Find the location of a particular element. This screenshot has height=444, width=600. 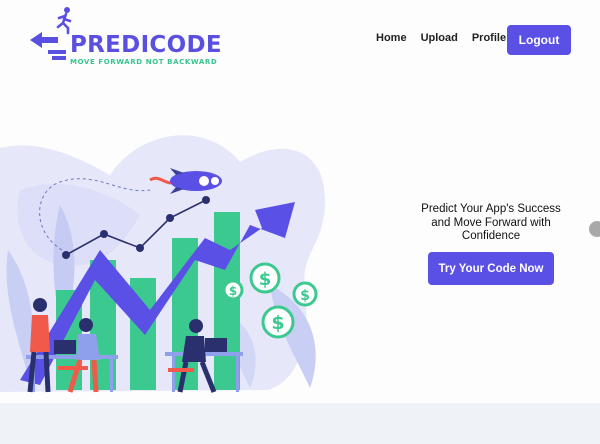

logo: PREDICODE MOVE FORWARD NOT BACKWARD is located at coordinates (125, 37).